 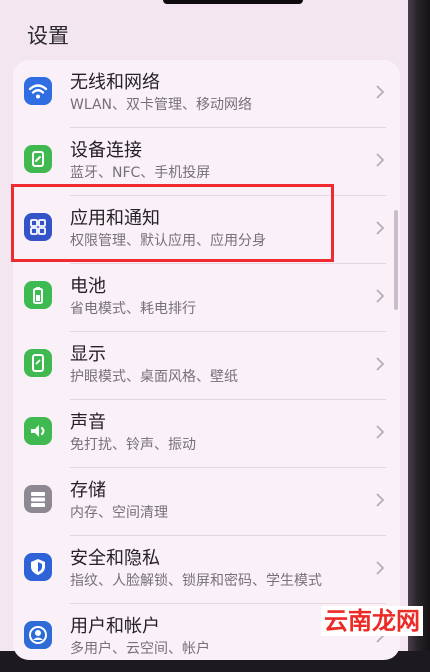 What do you see at coordinates (206, 298) in the screenshot?
I see `settings-item-battery: 电池 省电模式、耗电排行` at bounding box center [206, 298].